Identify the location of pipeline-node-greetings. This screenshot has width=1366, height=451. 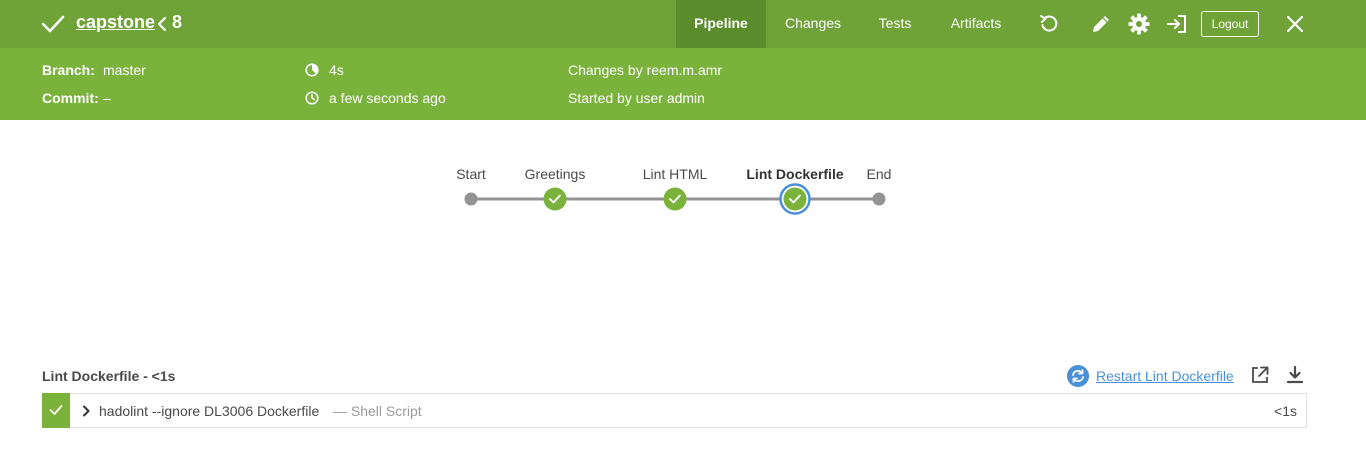
(555, 199).